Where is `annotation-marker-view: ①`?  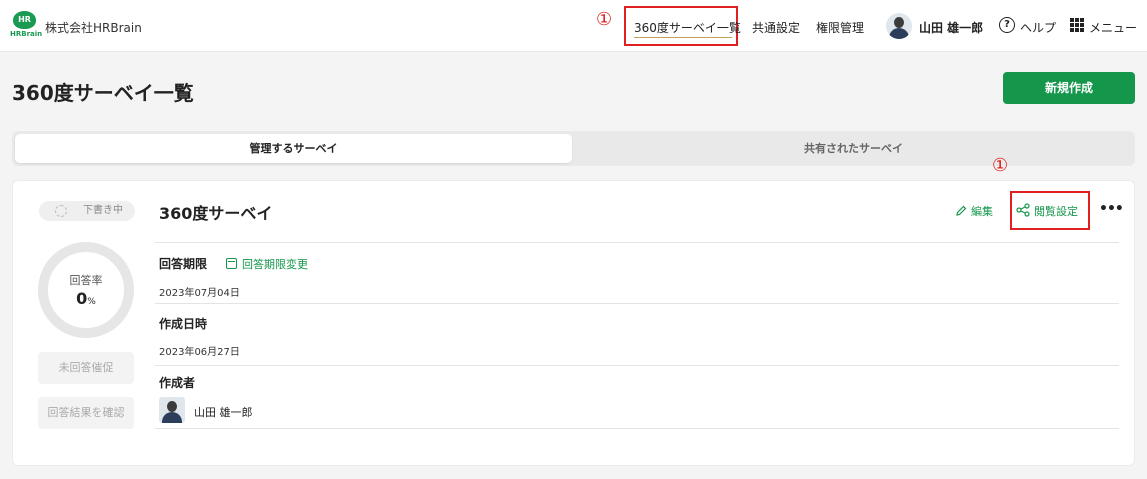 annotation-marker-view: ① is located at coordinates (1000, 165).